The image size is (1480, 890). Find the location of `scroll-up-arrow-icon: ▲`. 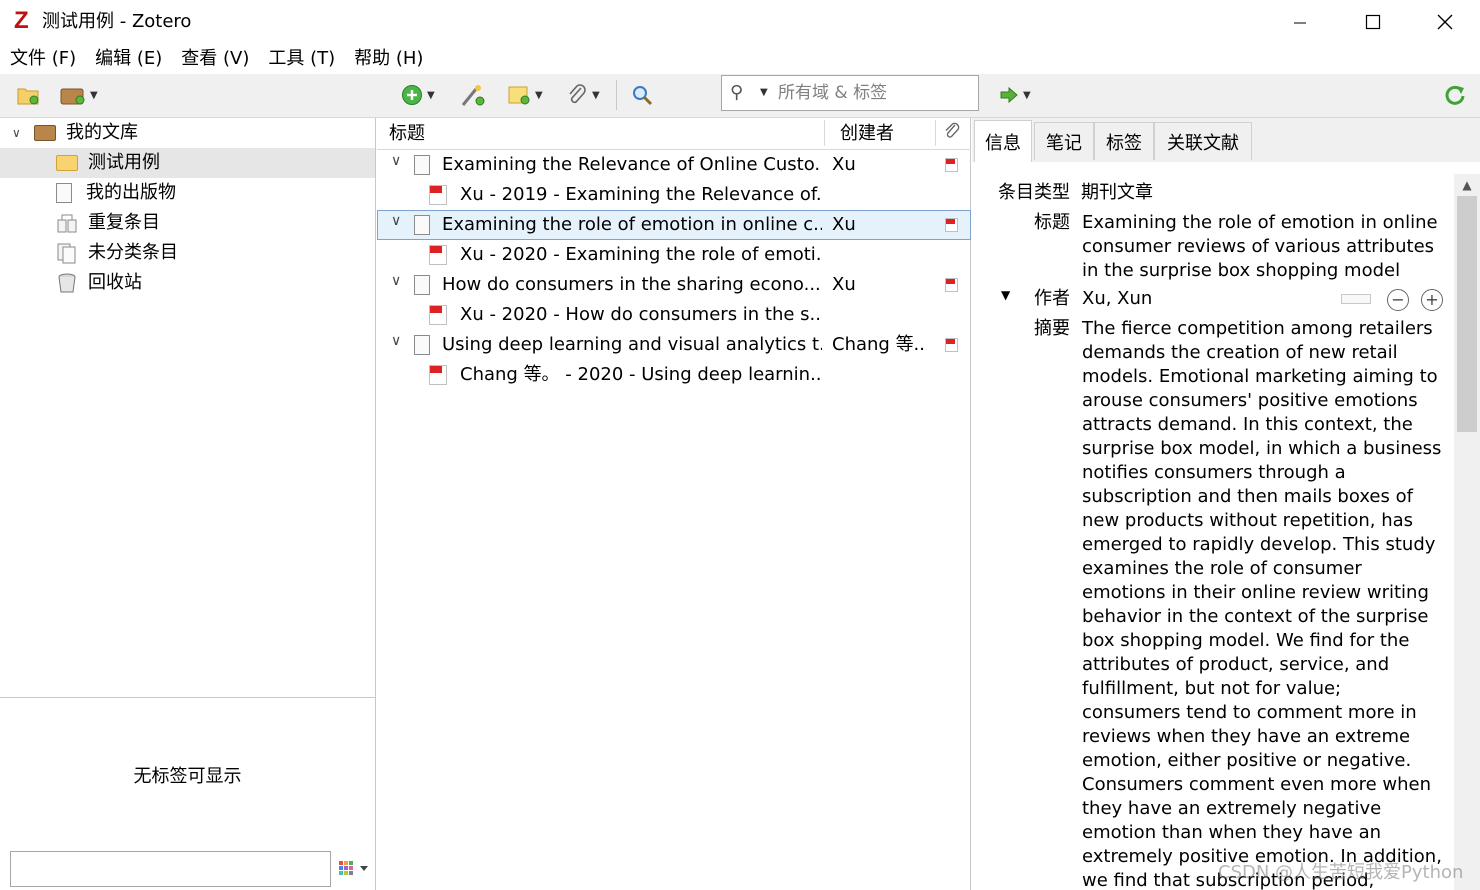

scroll-up-arrow-icon: ▲ is located at coordinates (1467, 186).